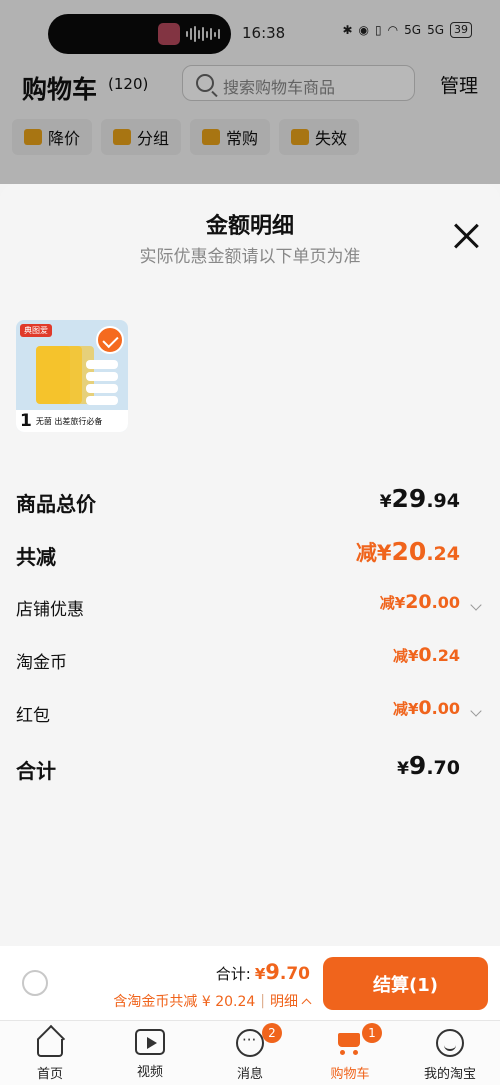 The height and width of the screenshot is (1085, 500). What do you see at coordinates (36, 557) in the screenshot?
I see `row-label: 共减` at bounding box center [36, 557].